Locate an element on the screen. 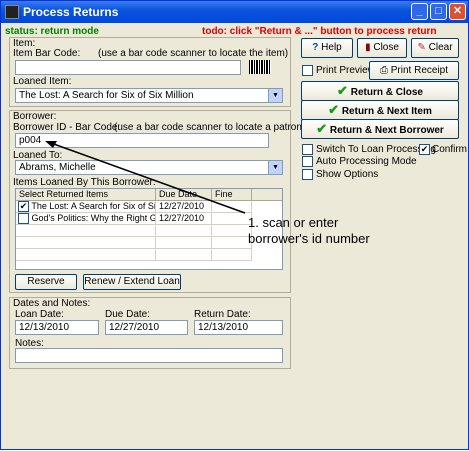 Image resolution: width=469 pixels, height=451 pixels. annotation-line-2: borrower's id number is located at coordinates (309, 238).